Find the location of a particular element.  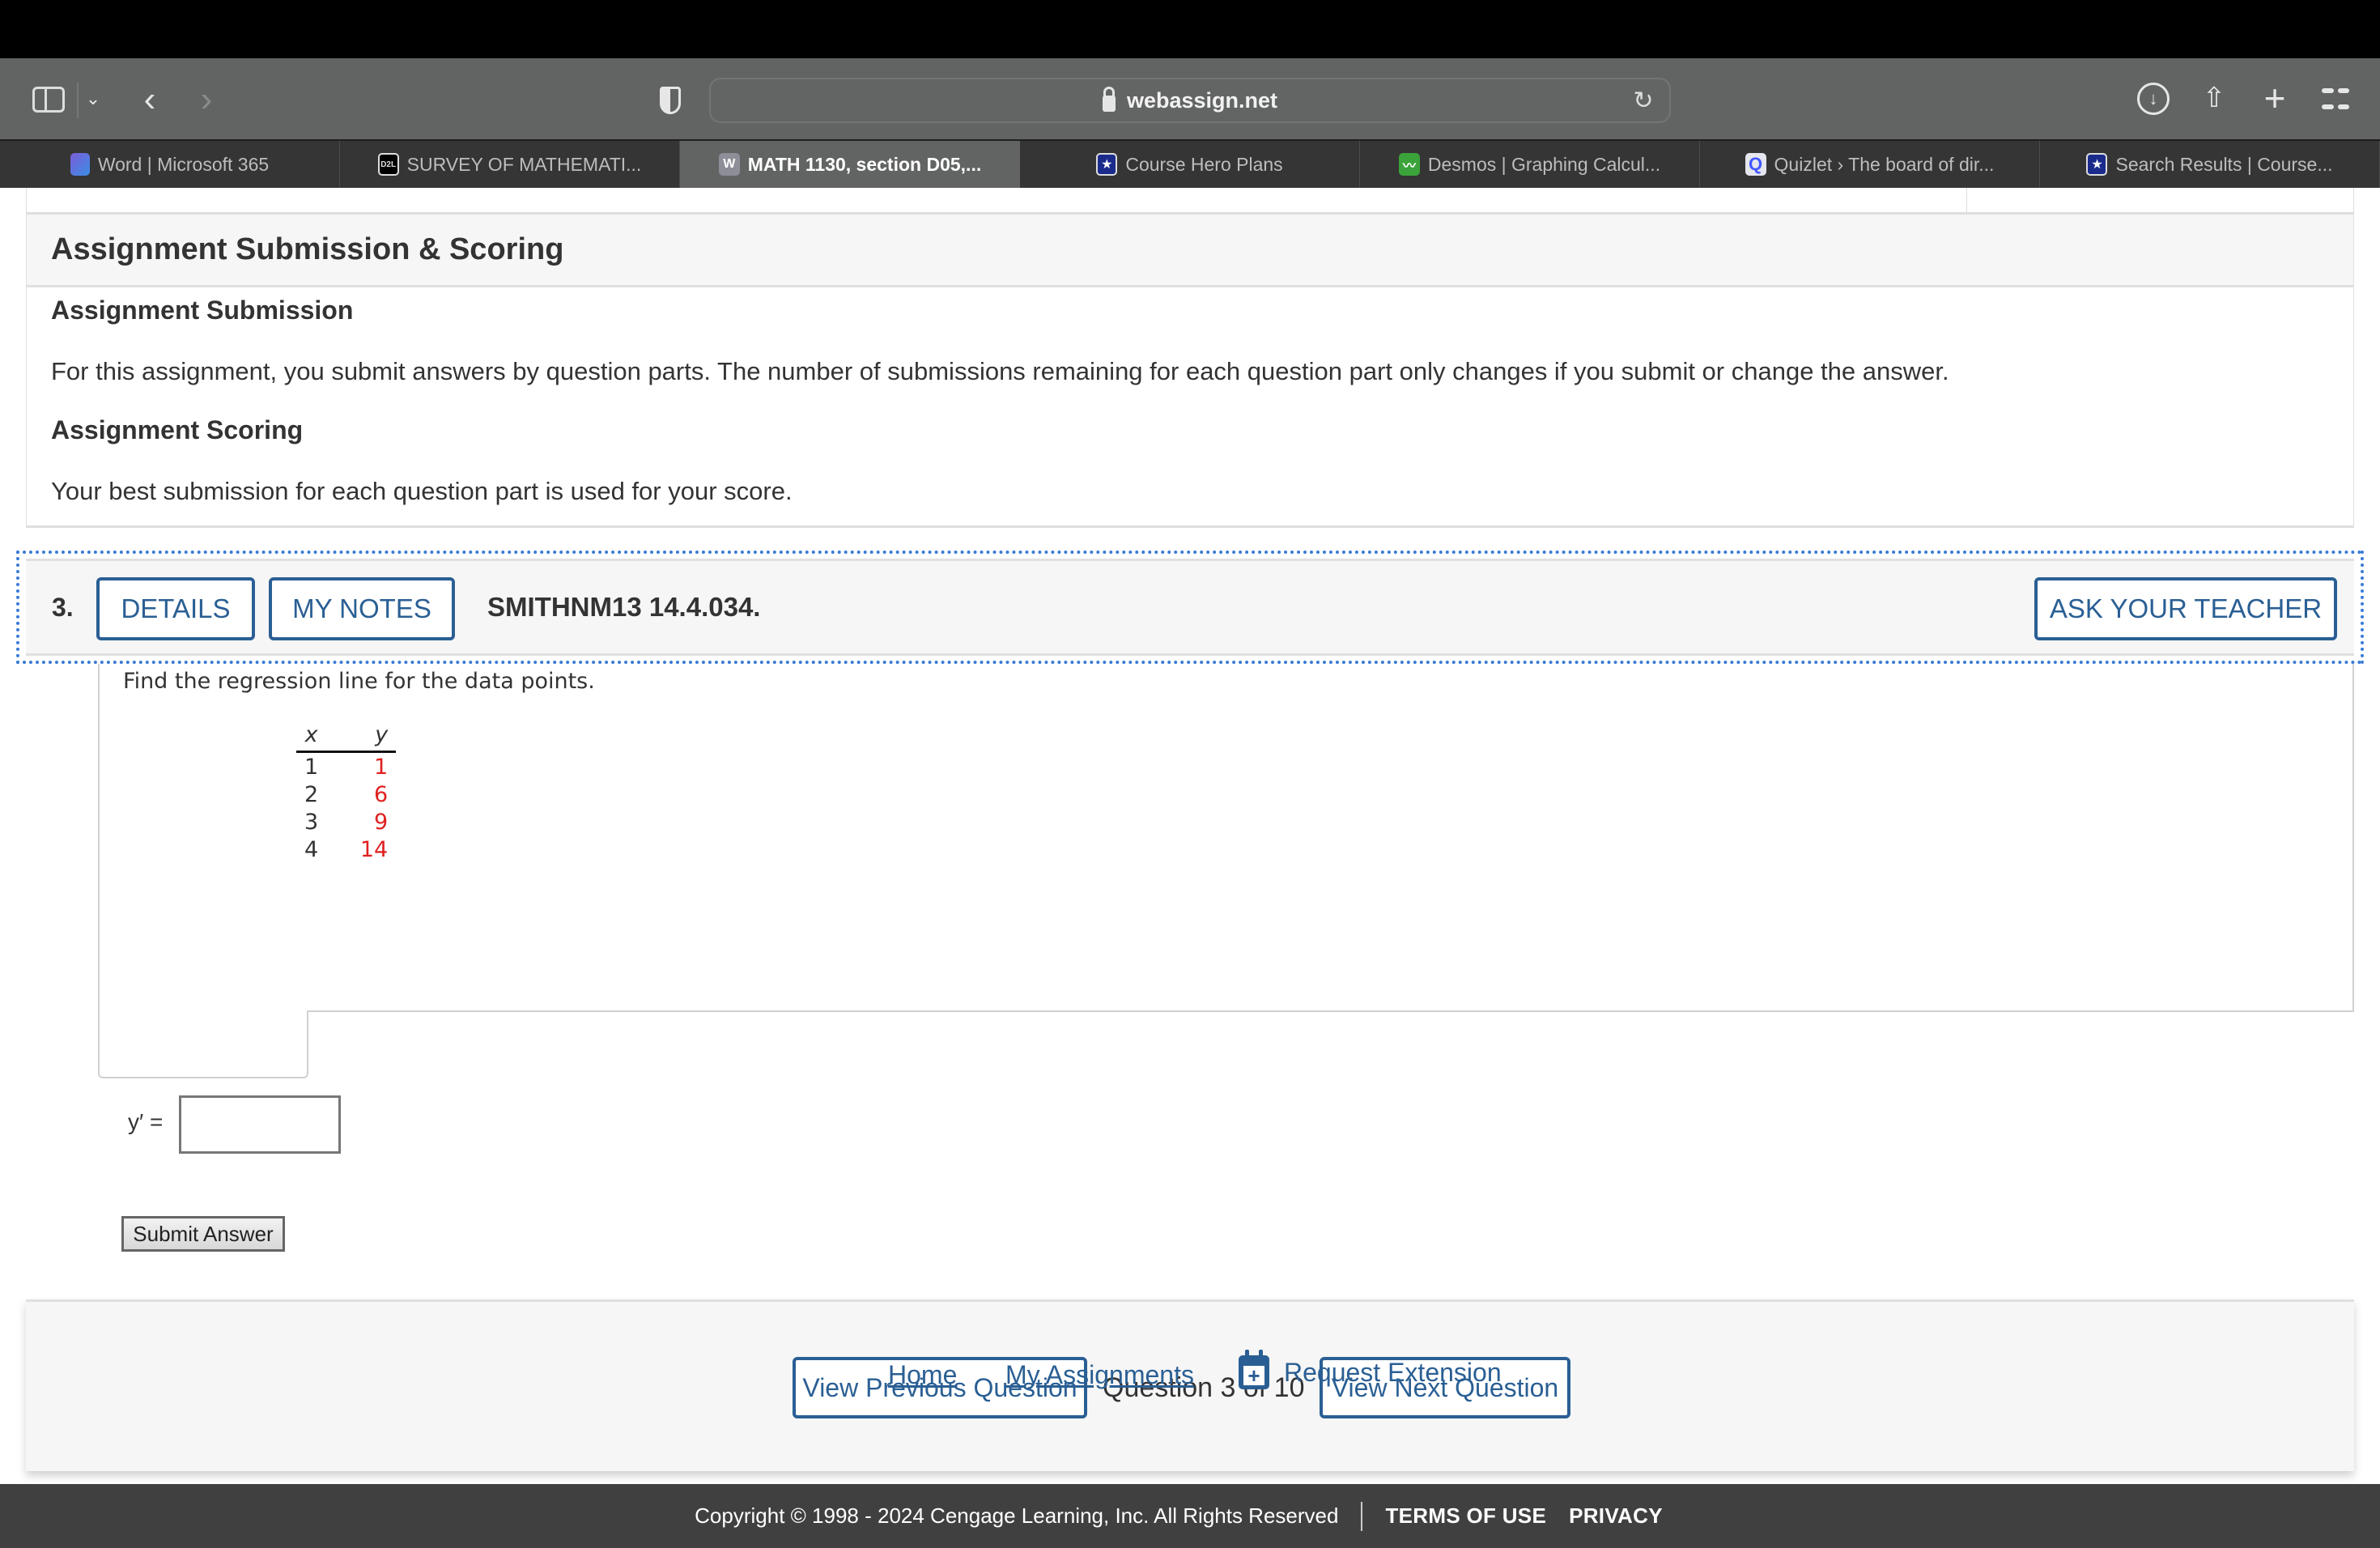

my-assignments-link: My Assignments is located at coordinates (1099, 1375).